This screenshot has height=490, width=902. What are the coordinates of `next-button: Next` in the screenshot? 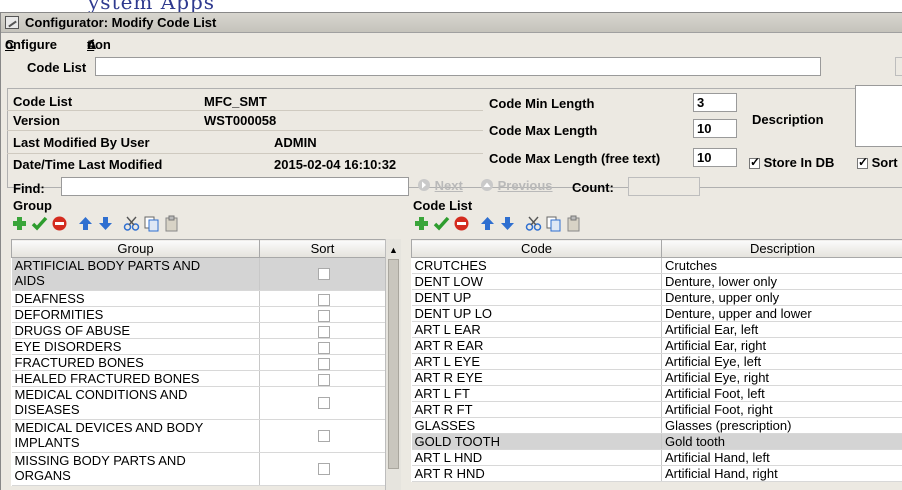 It's located at (440, 185).